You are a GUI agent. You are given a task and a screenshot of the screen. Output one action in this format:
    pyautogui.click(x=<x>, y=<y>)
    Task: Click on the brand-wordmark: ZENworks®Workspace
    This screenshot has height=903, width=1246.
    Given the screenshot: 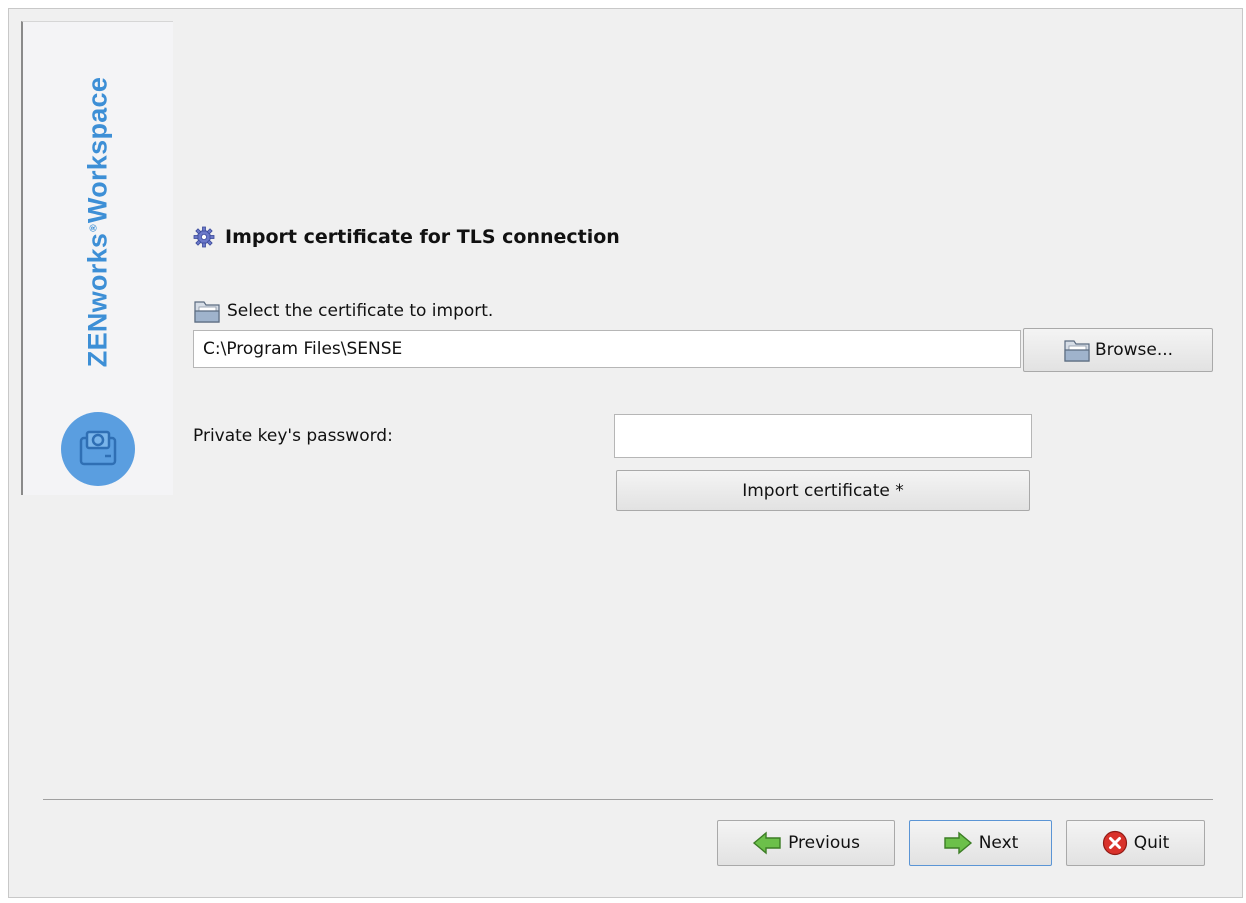 What is the action you would take?
    pyautogui.click(x=98, y=222)
    